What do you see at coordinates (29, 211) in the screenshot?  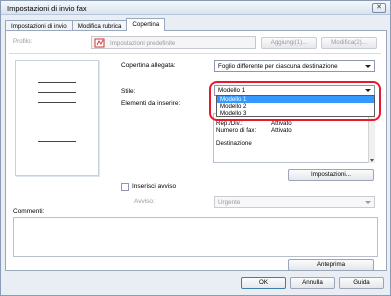 I see `comments-label: Commenti:` at bounding box center [29, 211].